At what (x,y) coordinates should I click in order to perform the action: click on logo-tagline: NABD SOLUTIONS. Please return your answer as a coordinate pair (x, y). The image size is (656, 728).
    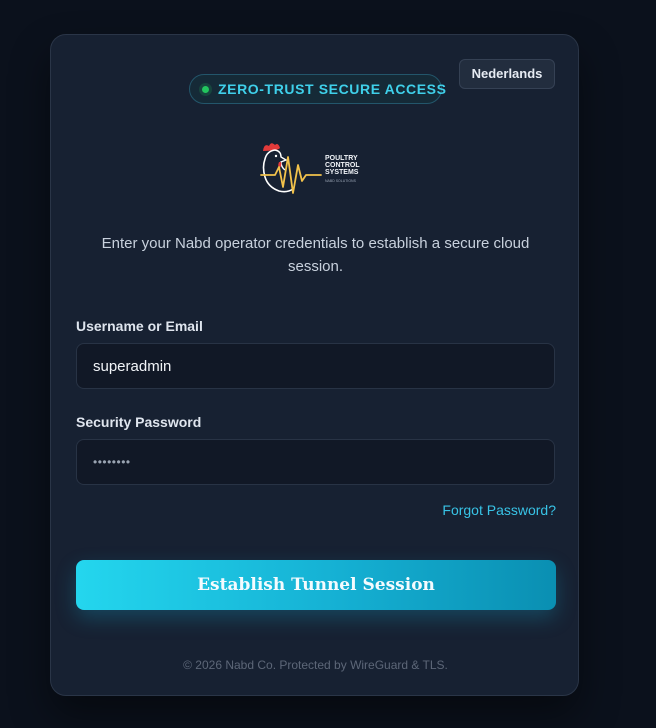
    Looking at the image, I should click on (340, 181).